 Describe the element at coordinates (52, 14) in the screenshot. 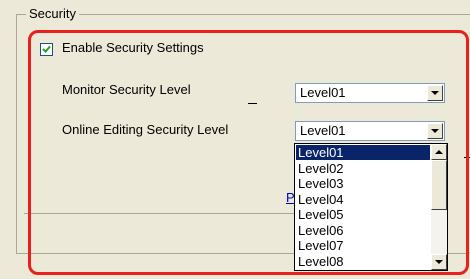

I see `security-group-title: Security` at that location.